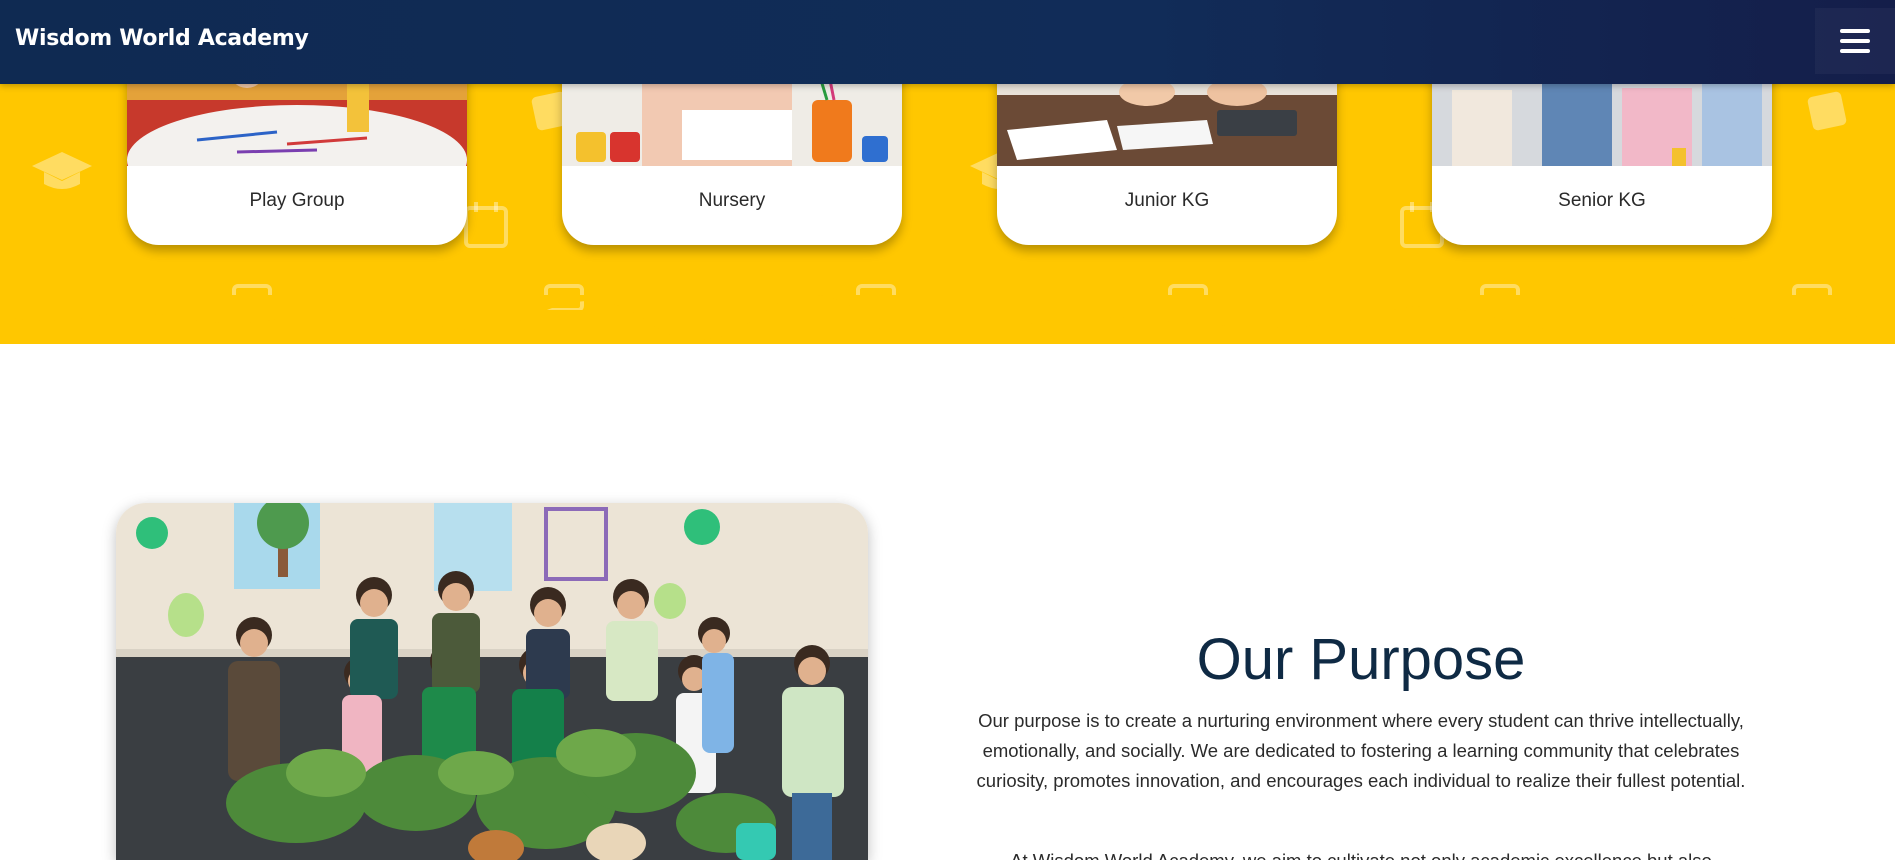 Image resolution: width=1895 pixels, height=860 pixels. I want to click on calendar-icon, so click(486, 225).